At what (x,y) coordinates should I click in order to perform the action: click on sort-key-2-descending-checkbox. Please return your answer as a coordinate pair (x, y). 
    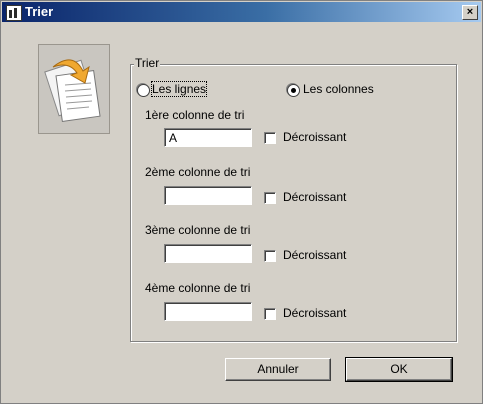
    Looking at the image, I should click on (270, 198).